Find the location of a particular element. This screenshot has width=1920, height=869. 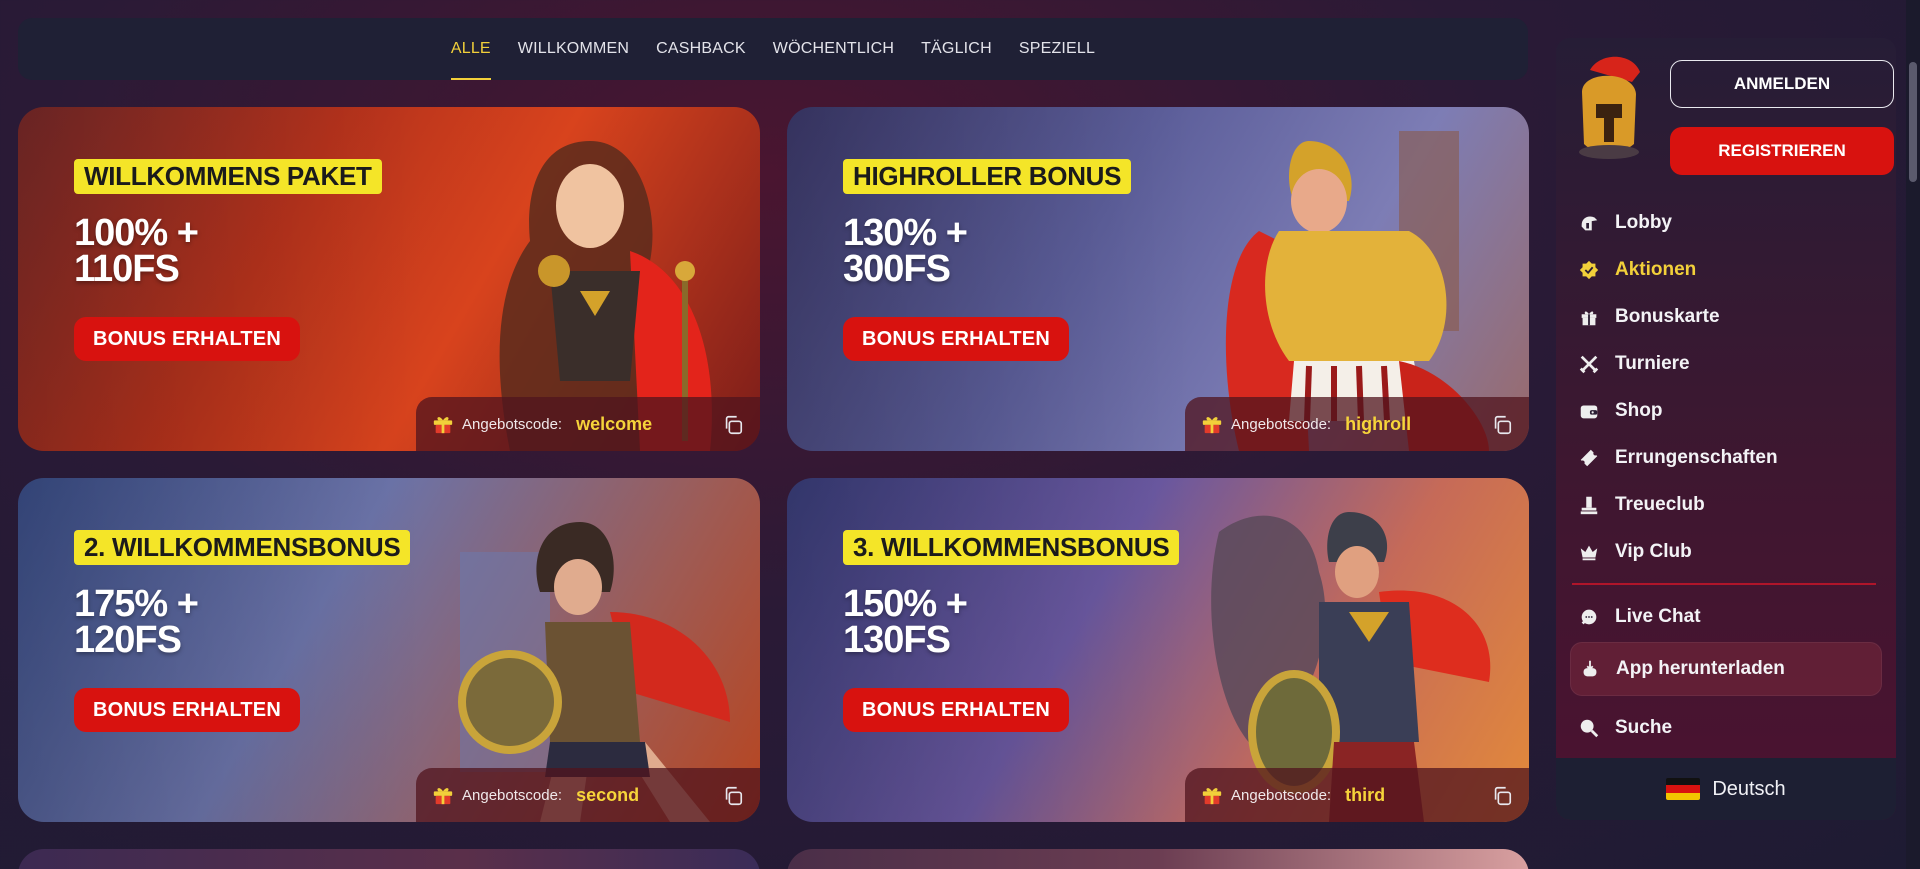

sidebar-item-aktionen: Aktionen is located at coordinates (1726, 269).